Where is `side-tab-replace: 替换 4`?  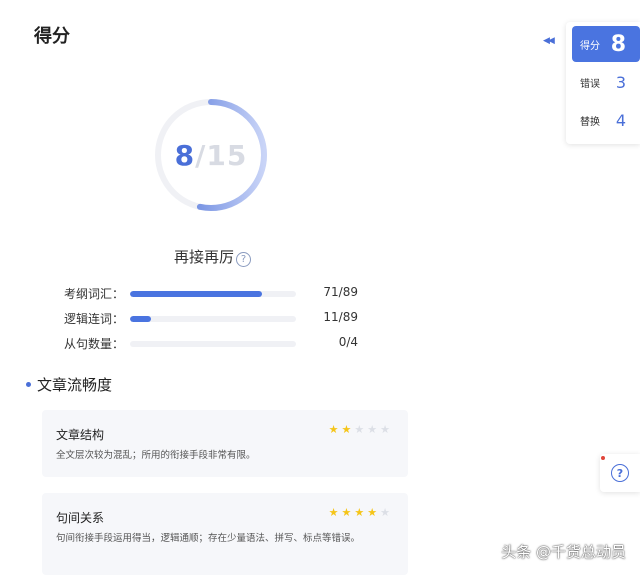 side-tab-replace: 替换 4 is located at coordinates (606, 120).